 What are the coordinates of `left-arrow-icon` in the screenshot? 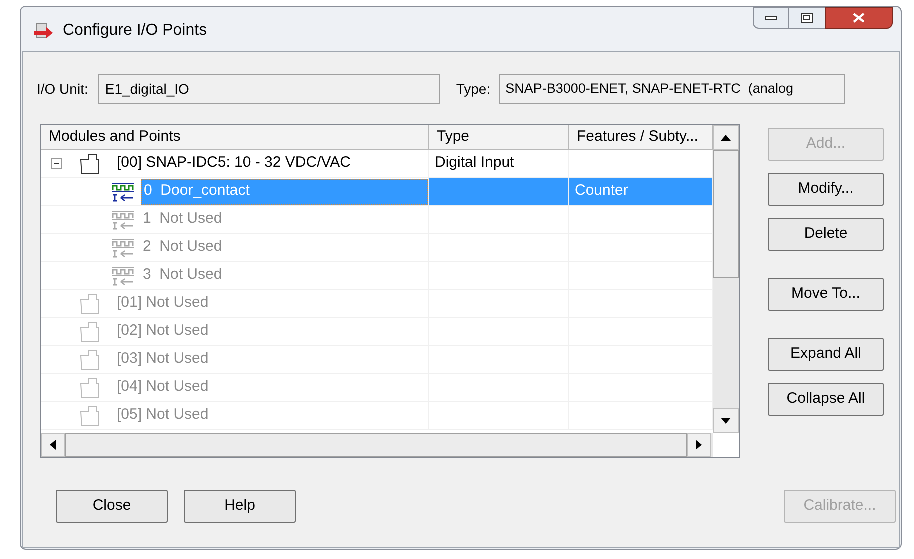 It's located at (53, 445).